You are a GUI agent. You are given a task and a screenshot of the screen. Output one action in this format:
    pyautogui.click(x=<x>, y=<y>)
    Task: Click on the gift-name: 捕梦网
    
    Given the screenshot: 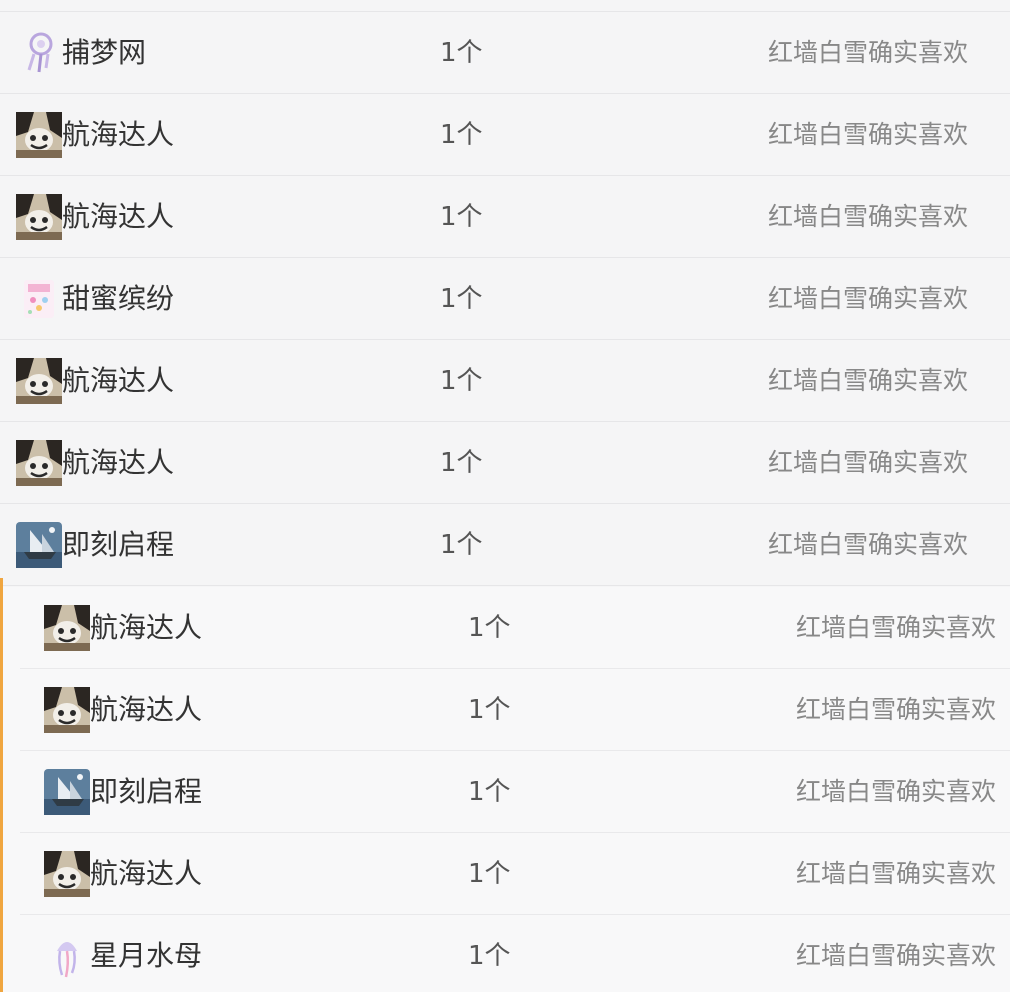 What is the action you would take?
    pyautogui.click(x=104, y=52)
    